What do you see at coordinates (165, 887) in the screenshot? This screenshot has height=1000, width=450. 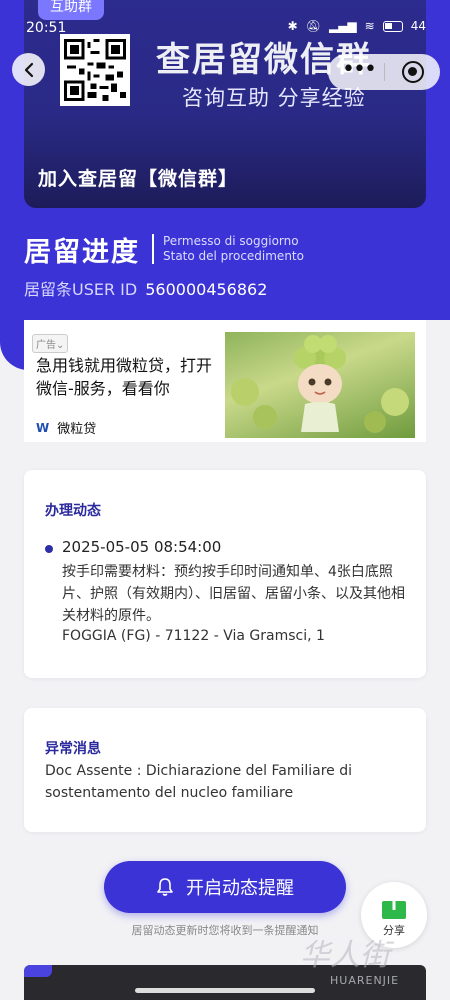 I see `bell-icon` at bounding box center [165, 887].